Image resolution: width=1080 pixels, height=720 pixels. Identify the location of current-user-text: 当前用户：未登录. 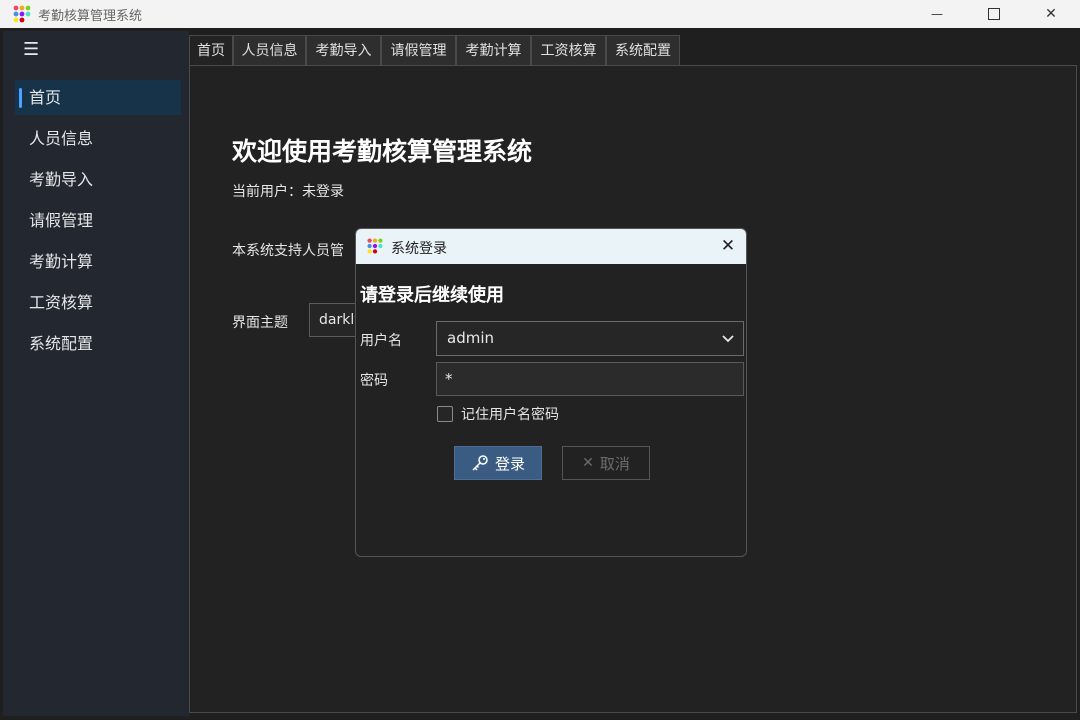
(288, 192).